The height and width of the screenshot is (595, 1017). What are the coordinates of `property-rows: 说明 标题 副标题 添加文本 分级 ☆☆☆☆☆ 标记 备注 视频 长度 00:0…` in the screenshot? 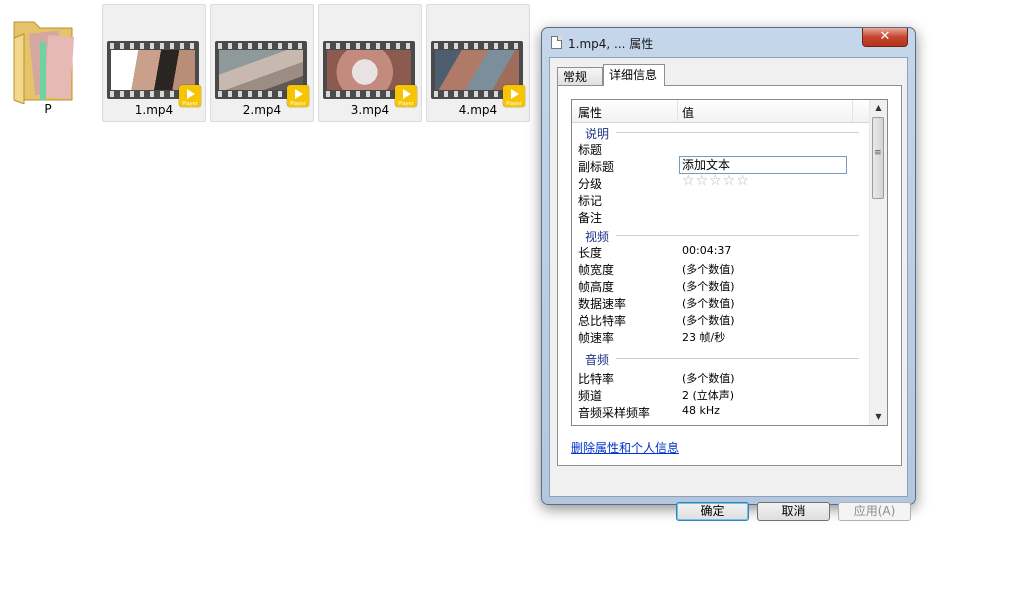 It's located at (721, 271).